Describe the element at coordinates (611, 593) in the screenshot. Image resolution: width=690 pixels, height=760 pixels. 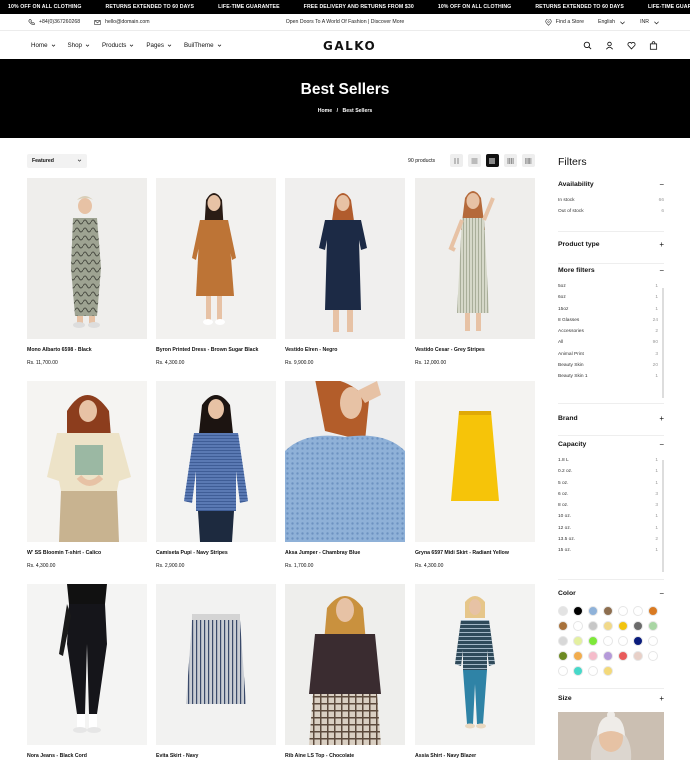
I see `filter-color-header: Color −` at that location.